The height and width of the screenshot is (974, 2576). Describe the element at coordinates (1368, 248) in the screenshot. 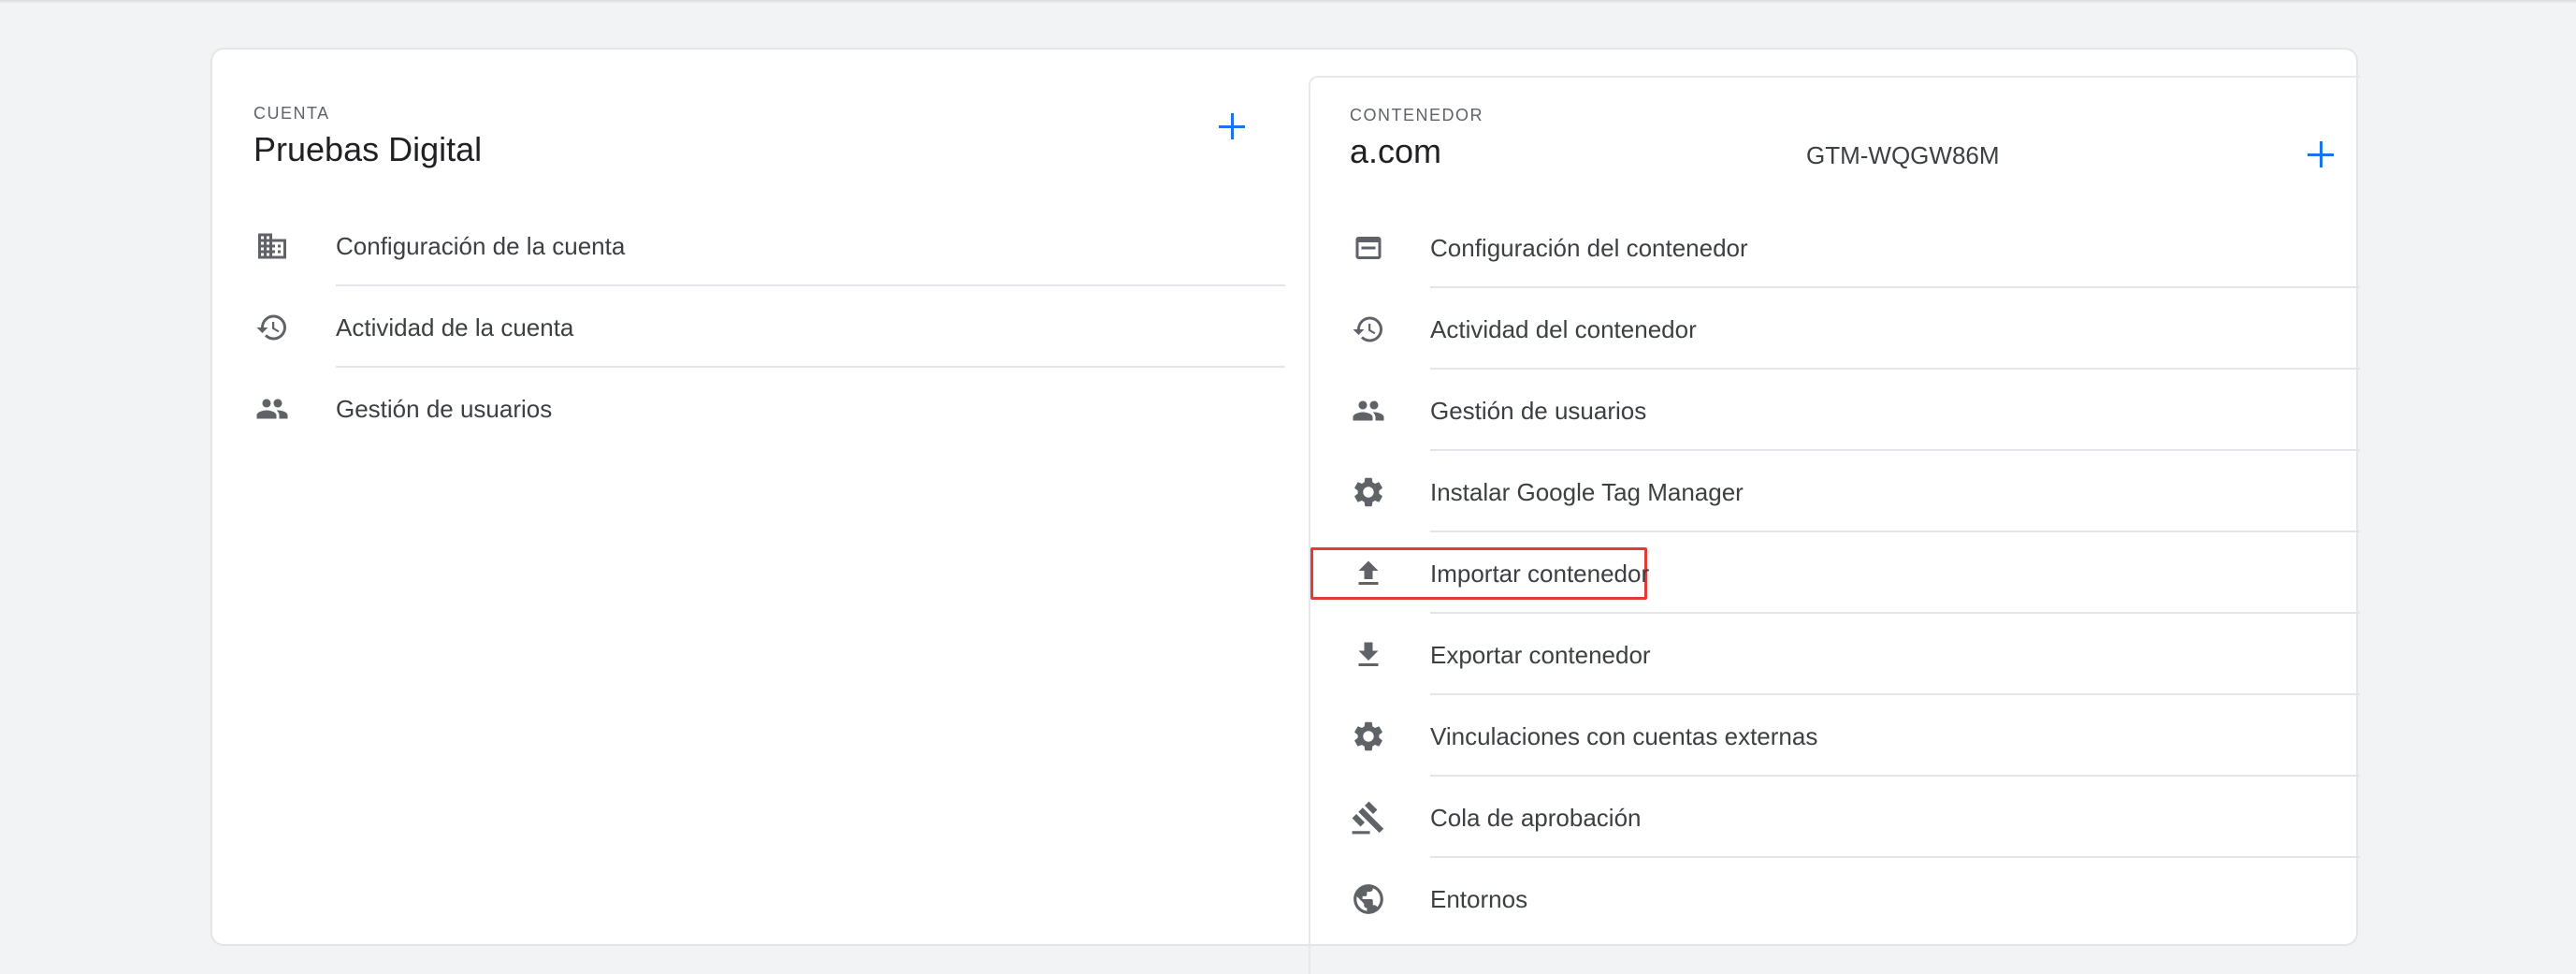

I see `web-asset-icon` at that location.